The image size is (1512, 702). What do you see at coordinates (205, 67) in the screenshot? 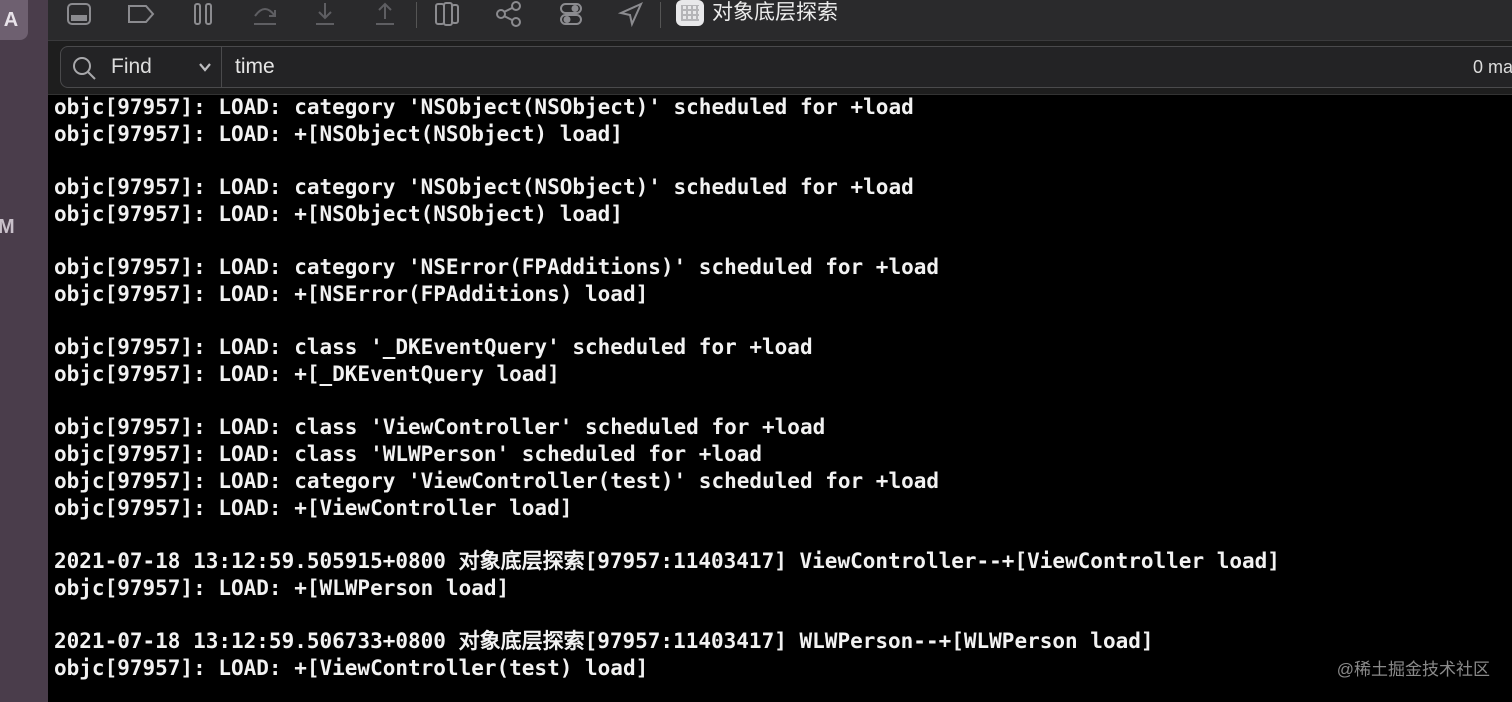
I see `chevron-down-icon` at bounding box center [205, 67].